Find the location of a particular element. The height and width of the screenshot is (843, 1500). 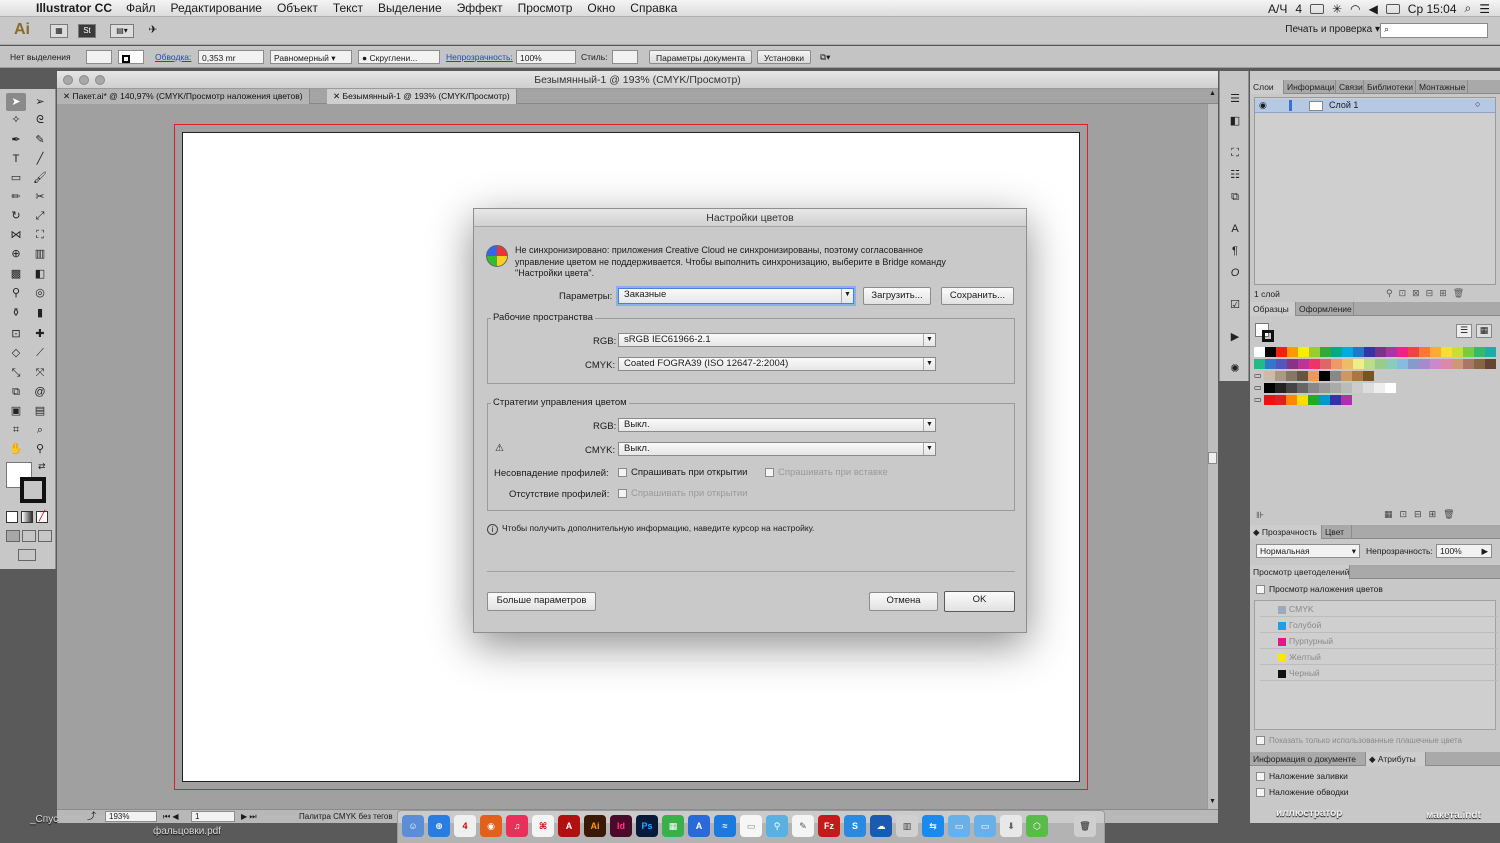

transform-panel-icon: ⛶ is located at coordinates (1235, 153).